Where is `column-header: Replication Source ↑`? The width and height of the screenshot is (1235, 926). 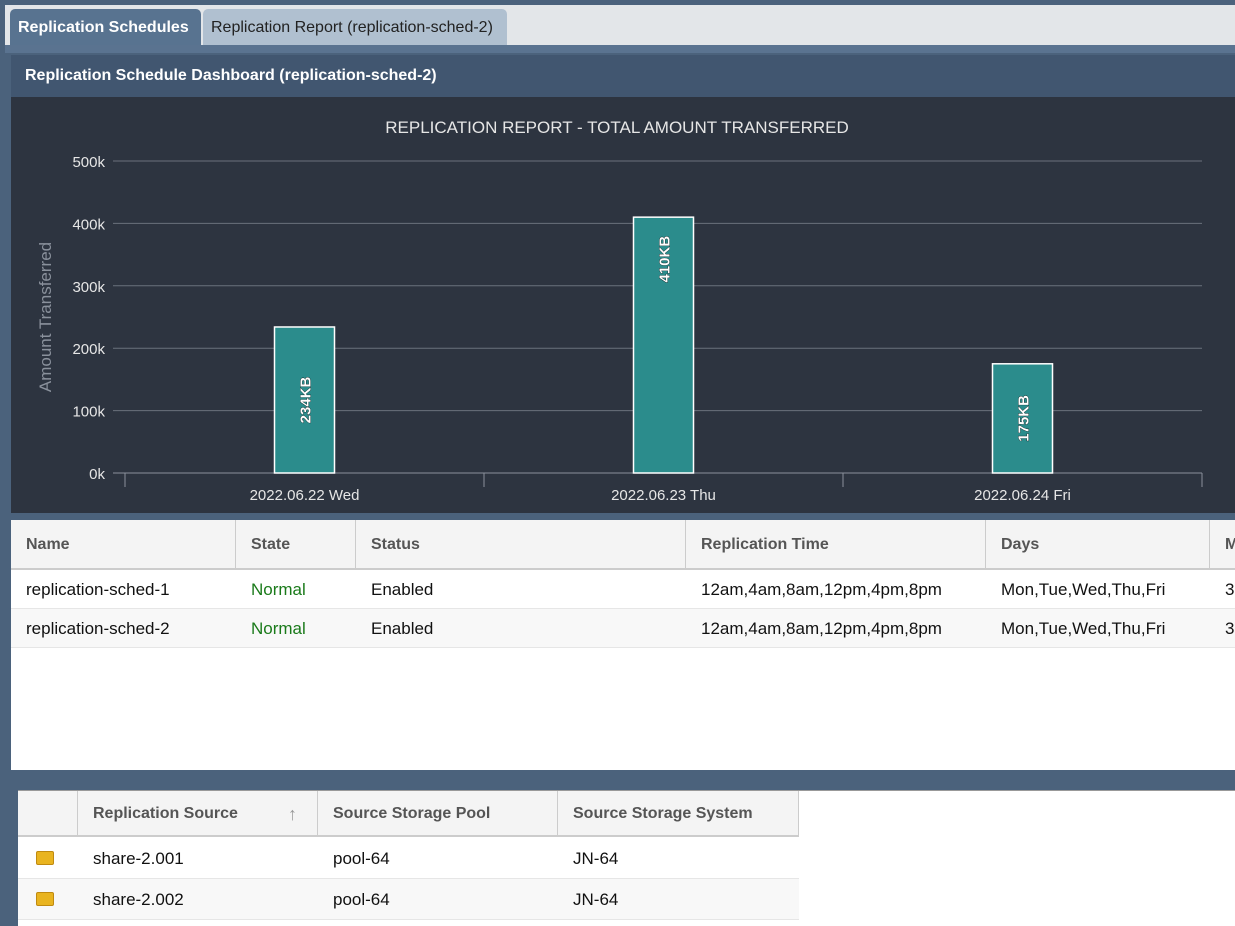
column-header: Replication Source ↑ is located at coordinates (198, 814).